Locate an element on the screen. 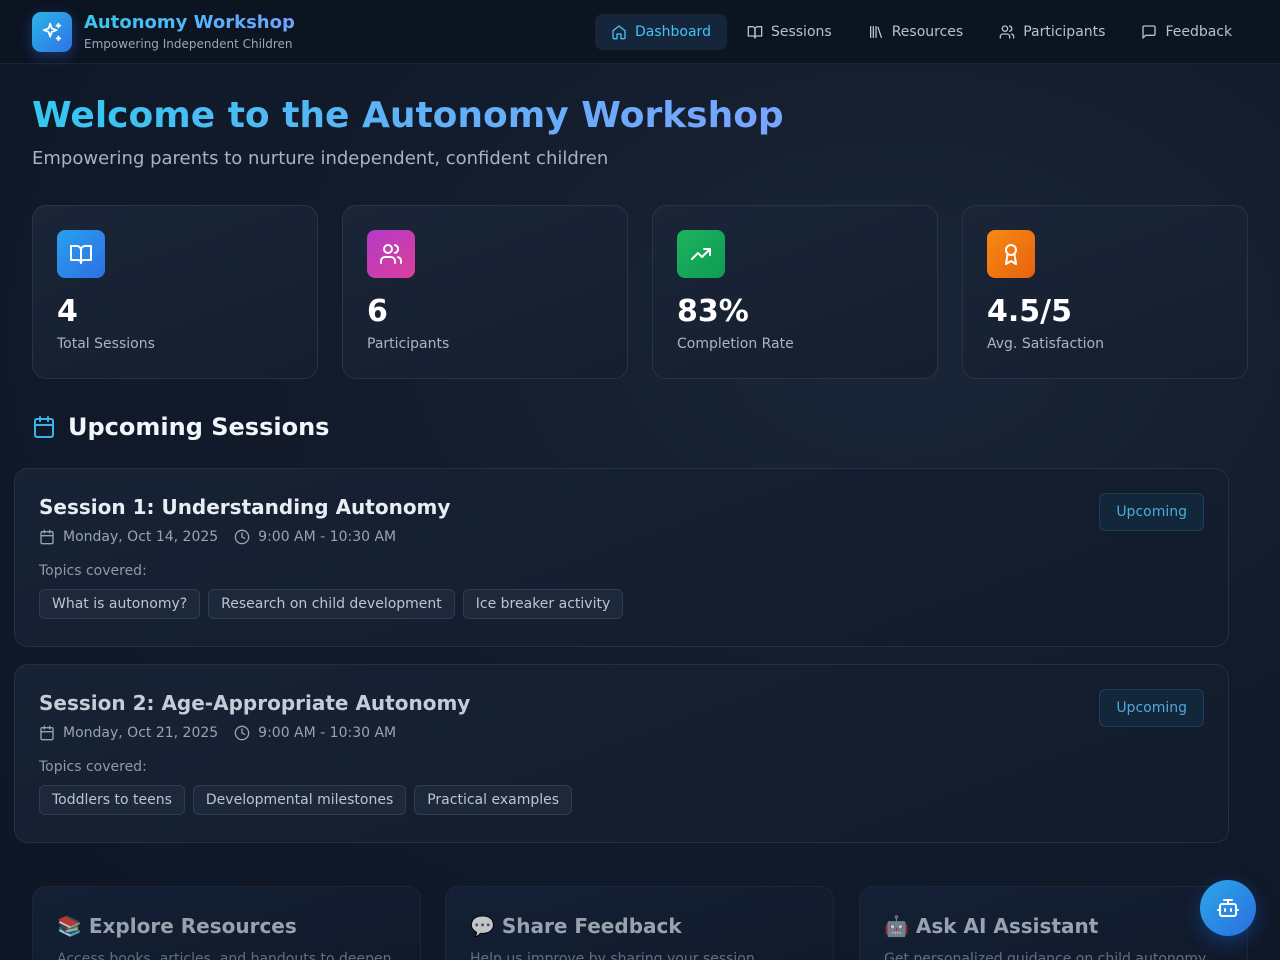  nav-label: Feedback is located at coordinates (1199, 32).